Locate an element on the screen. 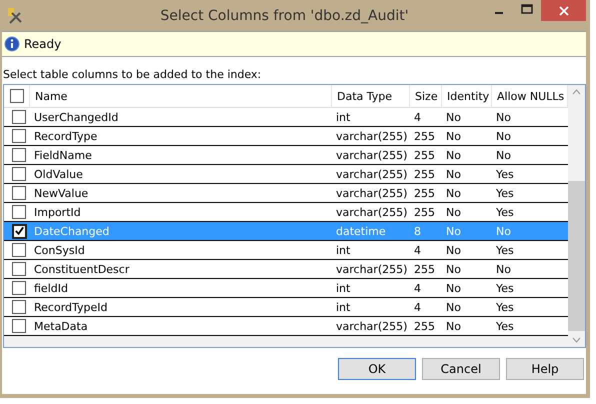 The image size is (596, 404). table-row: ConstituentDescr varchar(255) 255 No No is located at coordinates (286, 269).